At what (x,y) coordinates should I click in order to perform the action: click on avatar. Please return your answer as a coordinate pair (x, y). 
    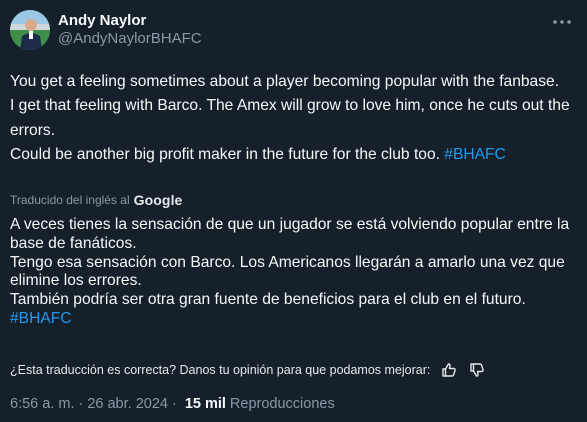
    Looking at the image, I should click on (30, 30).